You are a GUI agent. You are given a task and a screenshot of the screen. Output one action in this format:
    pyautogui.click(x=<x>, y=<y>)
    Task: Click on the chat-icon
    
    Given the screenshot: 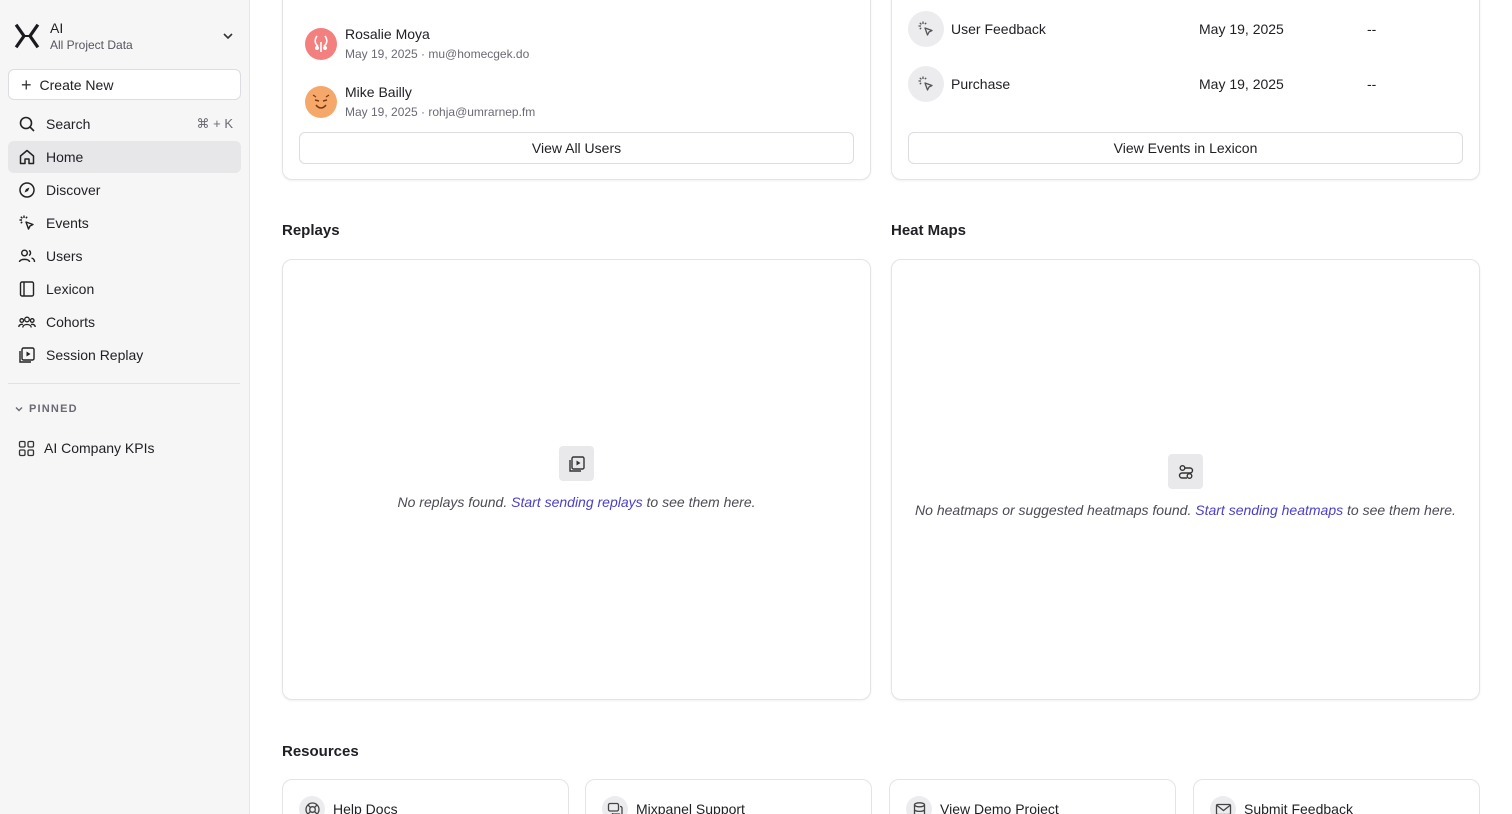 What is the action you would take?
    pyautogui.click(x=615, y=805)
    